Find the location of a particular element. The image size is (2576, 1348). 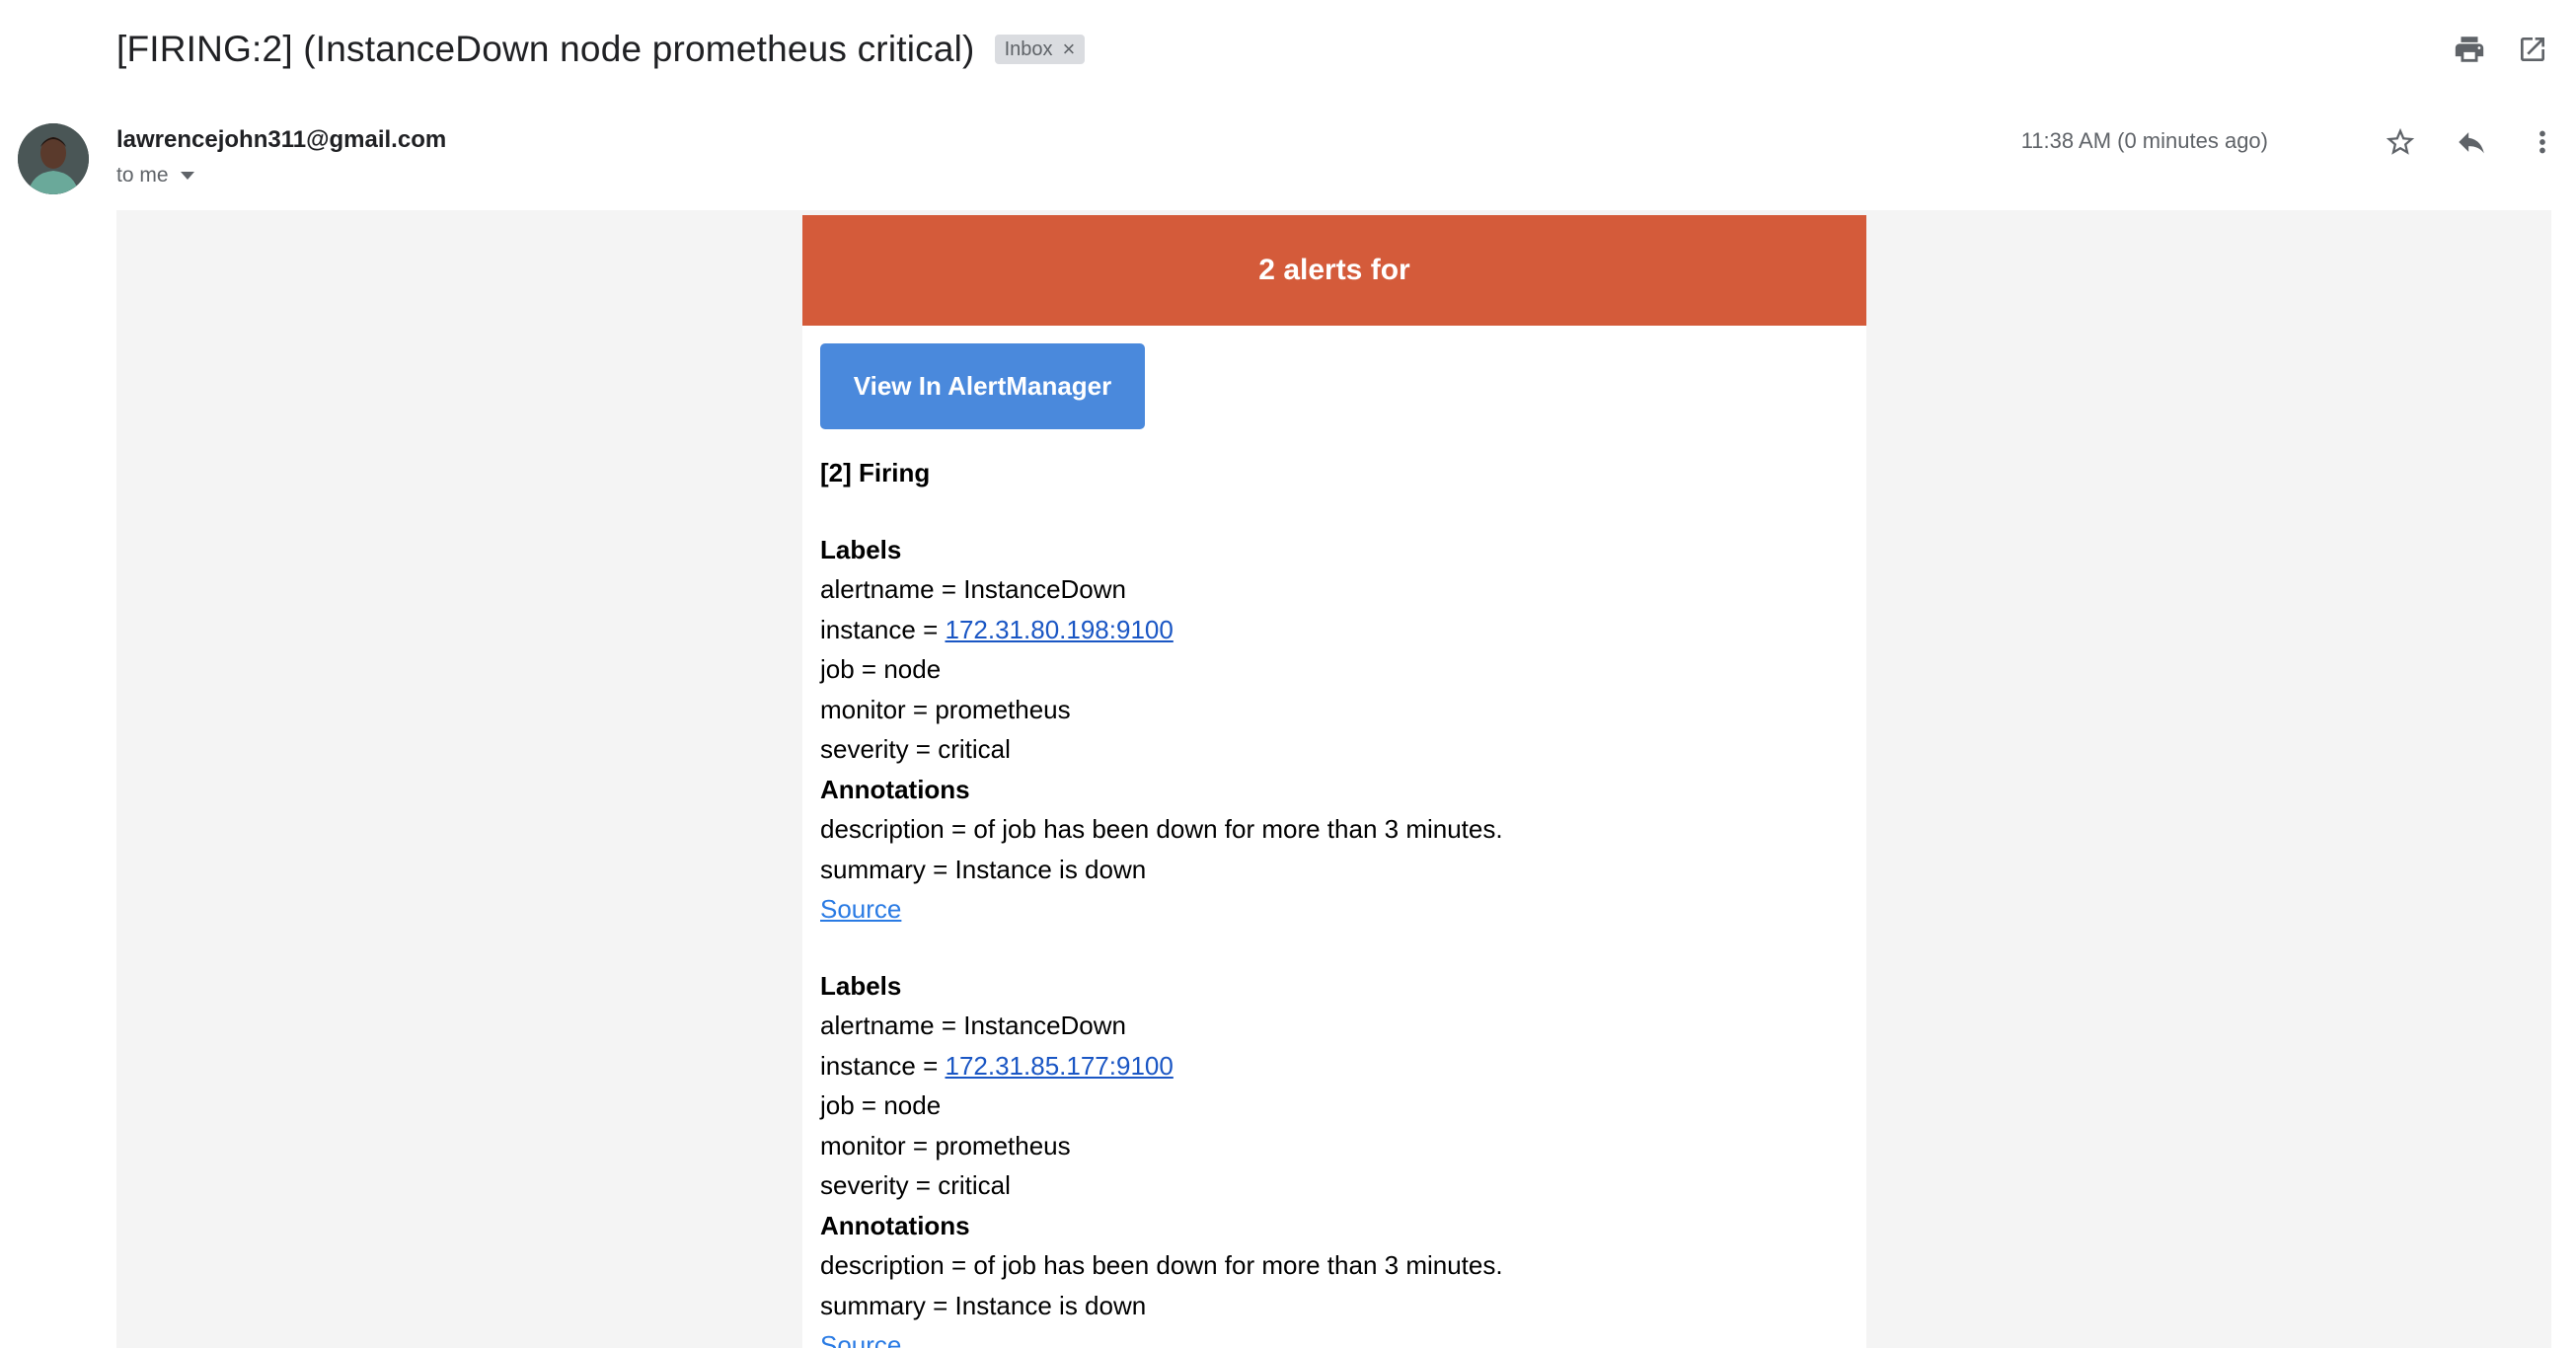

star-icon is located at coordinates (2400, 142).